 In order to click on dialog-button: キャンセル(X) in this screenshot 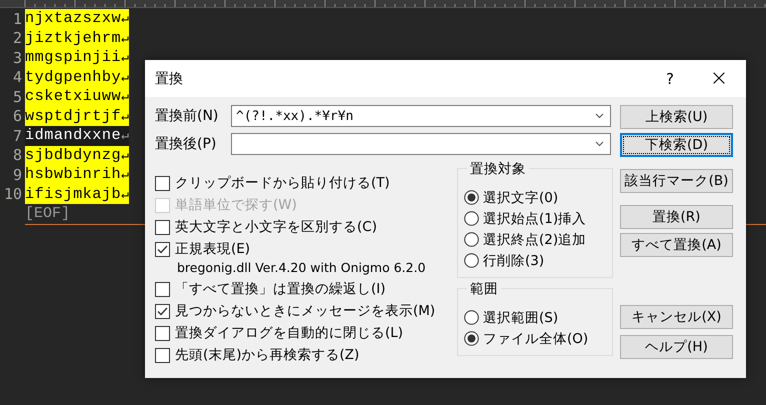, I will do `click(676, 317)`.